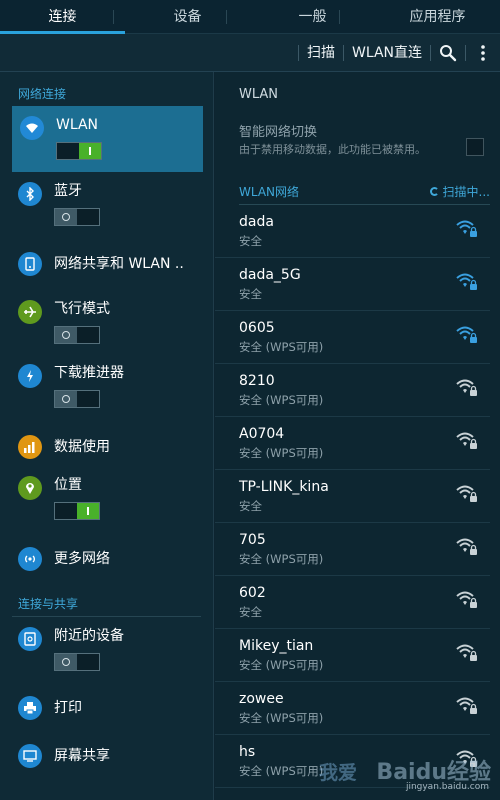 The image size is (500, 800). Describe the element at coordinates (387, 53) in the screenshot. I see `wlan-direct-button: WLAN直连` at that location.